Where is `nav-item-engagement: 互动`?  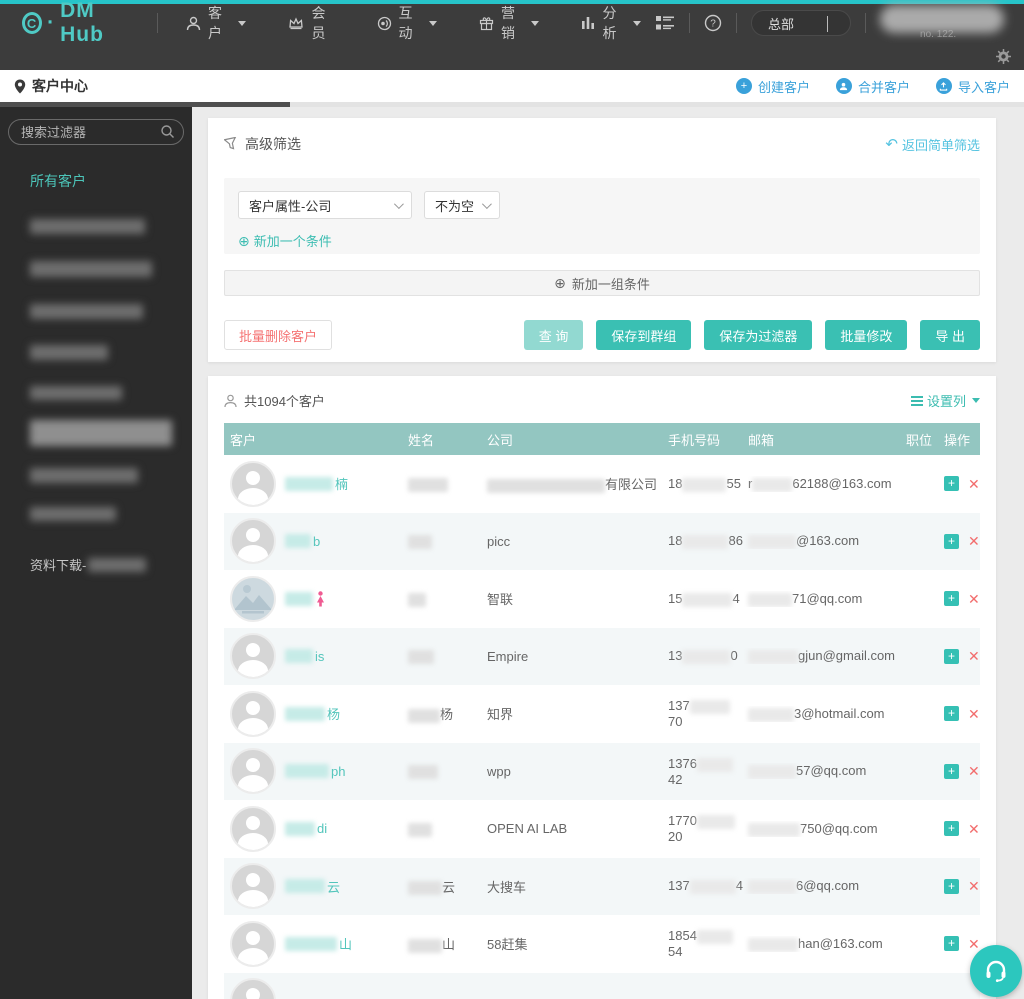 nav-item-engagement: 互动 is located at coordinates (407, 23).